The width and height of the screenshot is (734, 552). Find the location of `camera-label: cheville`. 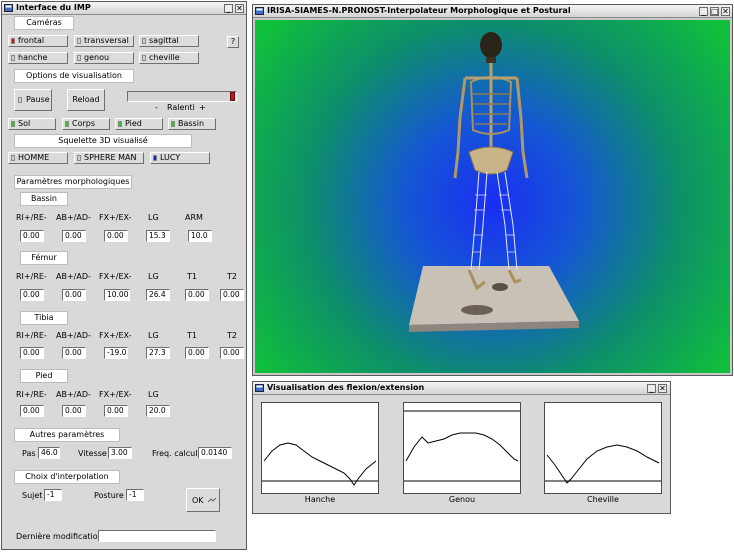

camera-label: cheville is located at coordinates (164, 57).